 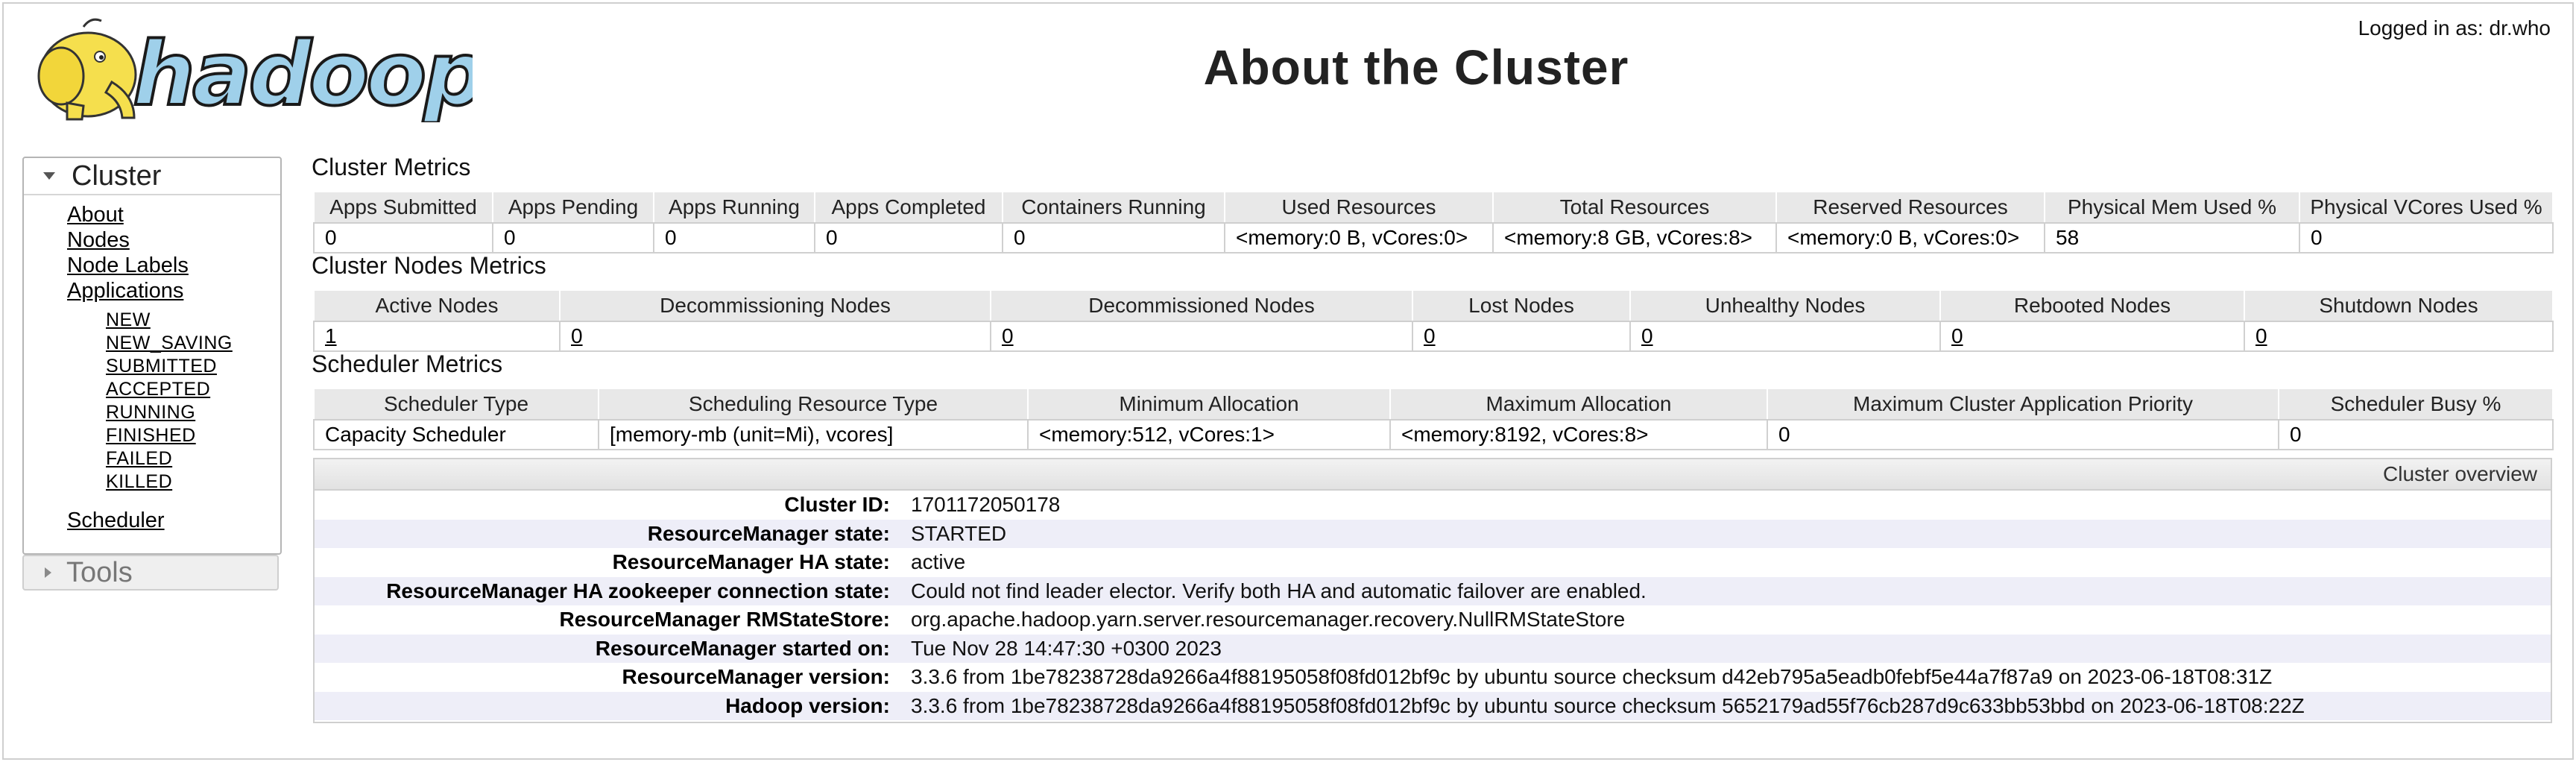 What do you see at coordinates (813, 435) in the screenshot?
I see `table-cell: [memory-mb (unit=Mi), vcores]` at bounding box center [813, 435].